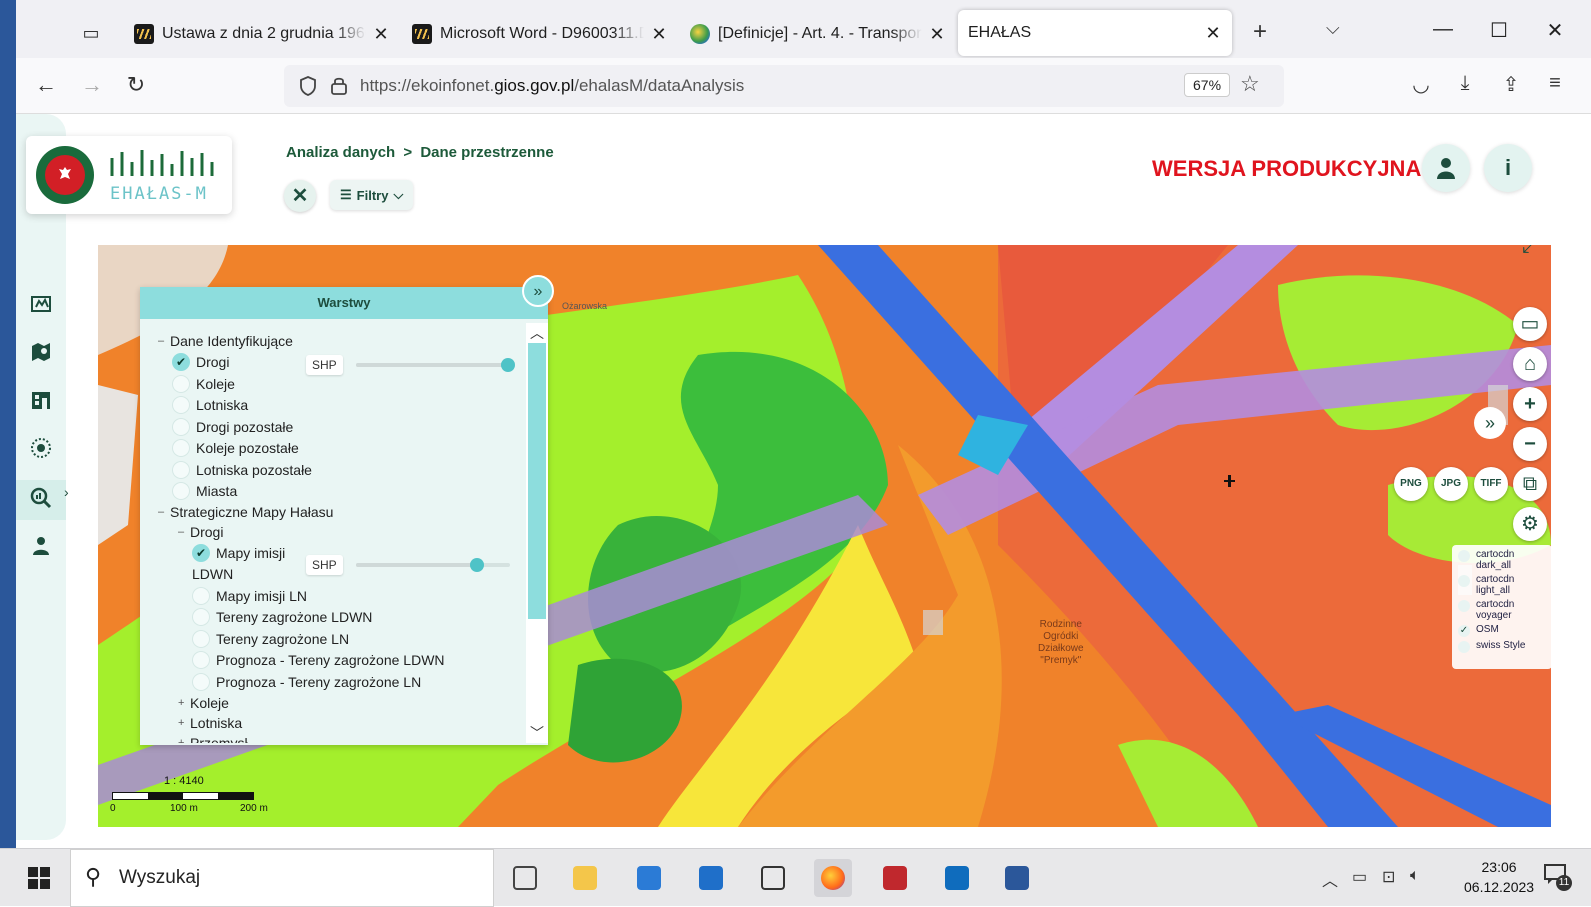 Image resolution: width=1591 pixels, height=907 pixels. I want to click on tab-ehalas: EHAŁAS ✕, so click(1095, 33).